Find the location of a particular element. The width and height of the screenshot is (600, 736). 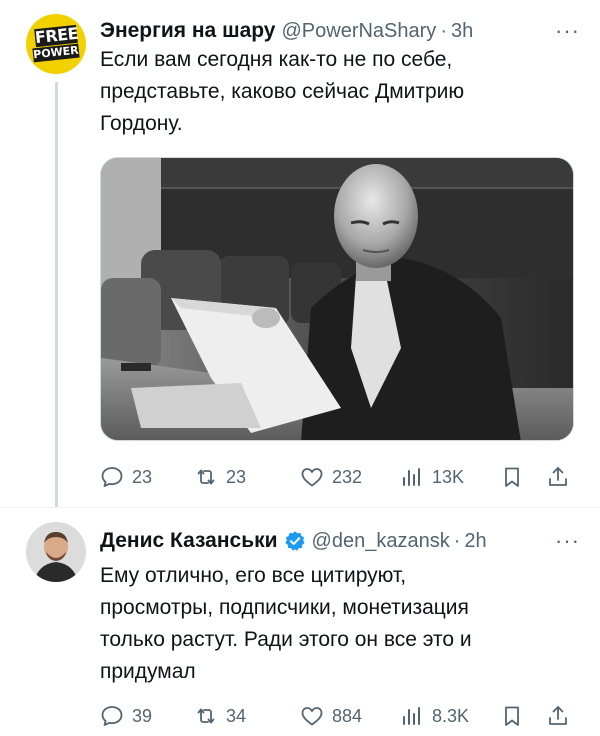

view-count: 13K is located at coordinates (448, 476).